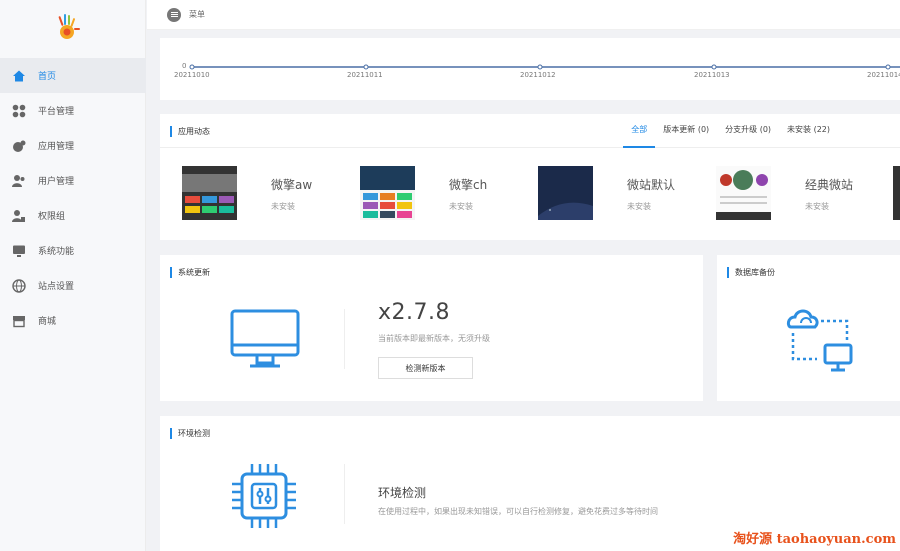 Image resolution: width=900 pixels, height=551 pixels. Describe the element at coordinates (73, 75) in the screenshot. I see `sidebar-item-home: 首页` at that location.